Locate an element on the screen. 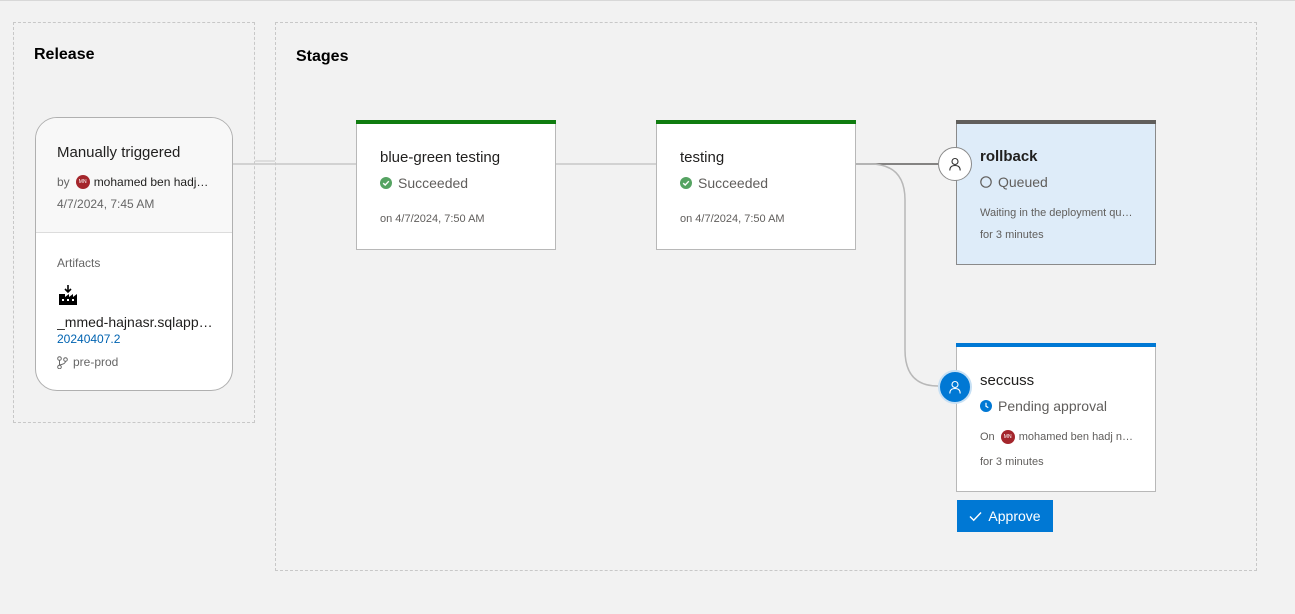  stage-status-text: Pending approval is located at coordinates (1052, 406).